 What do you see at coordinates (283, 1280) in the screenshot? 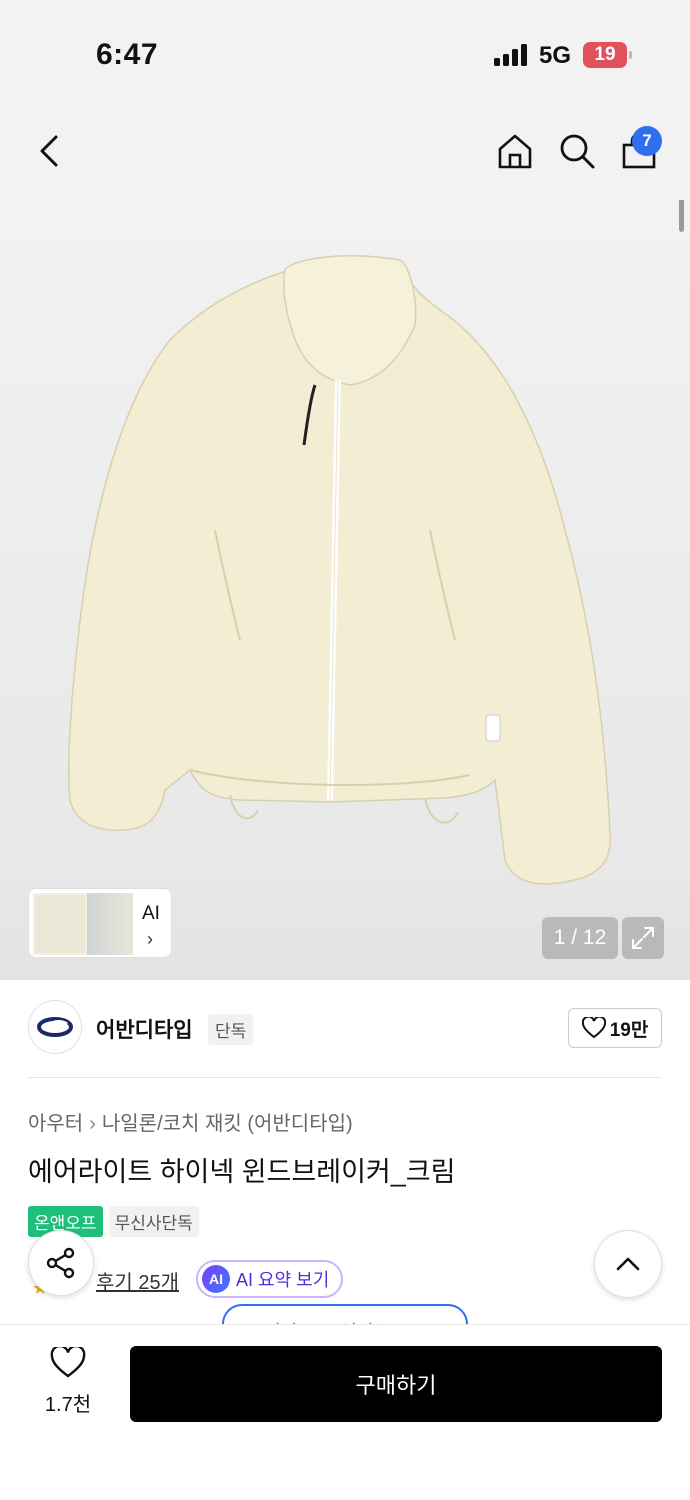
I see `ai-summary-label: AI 요약 보기` at bounding box center [283, 1280].